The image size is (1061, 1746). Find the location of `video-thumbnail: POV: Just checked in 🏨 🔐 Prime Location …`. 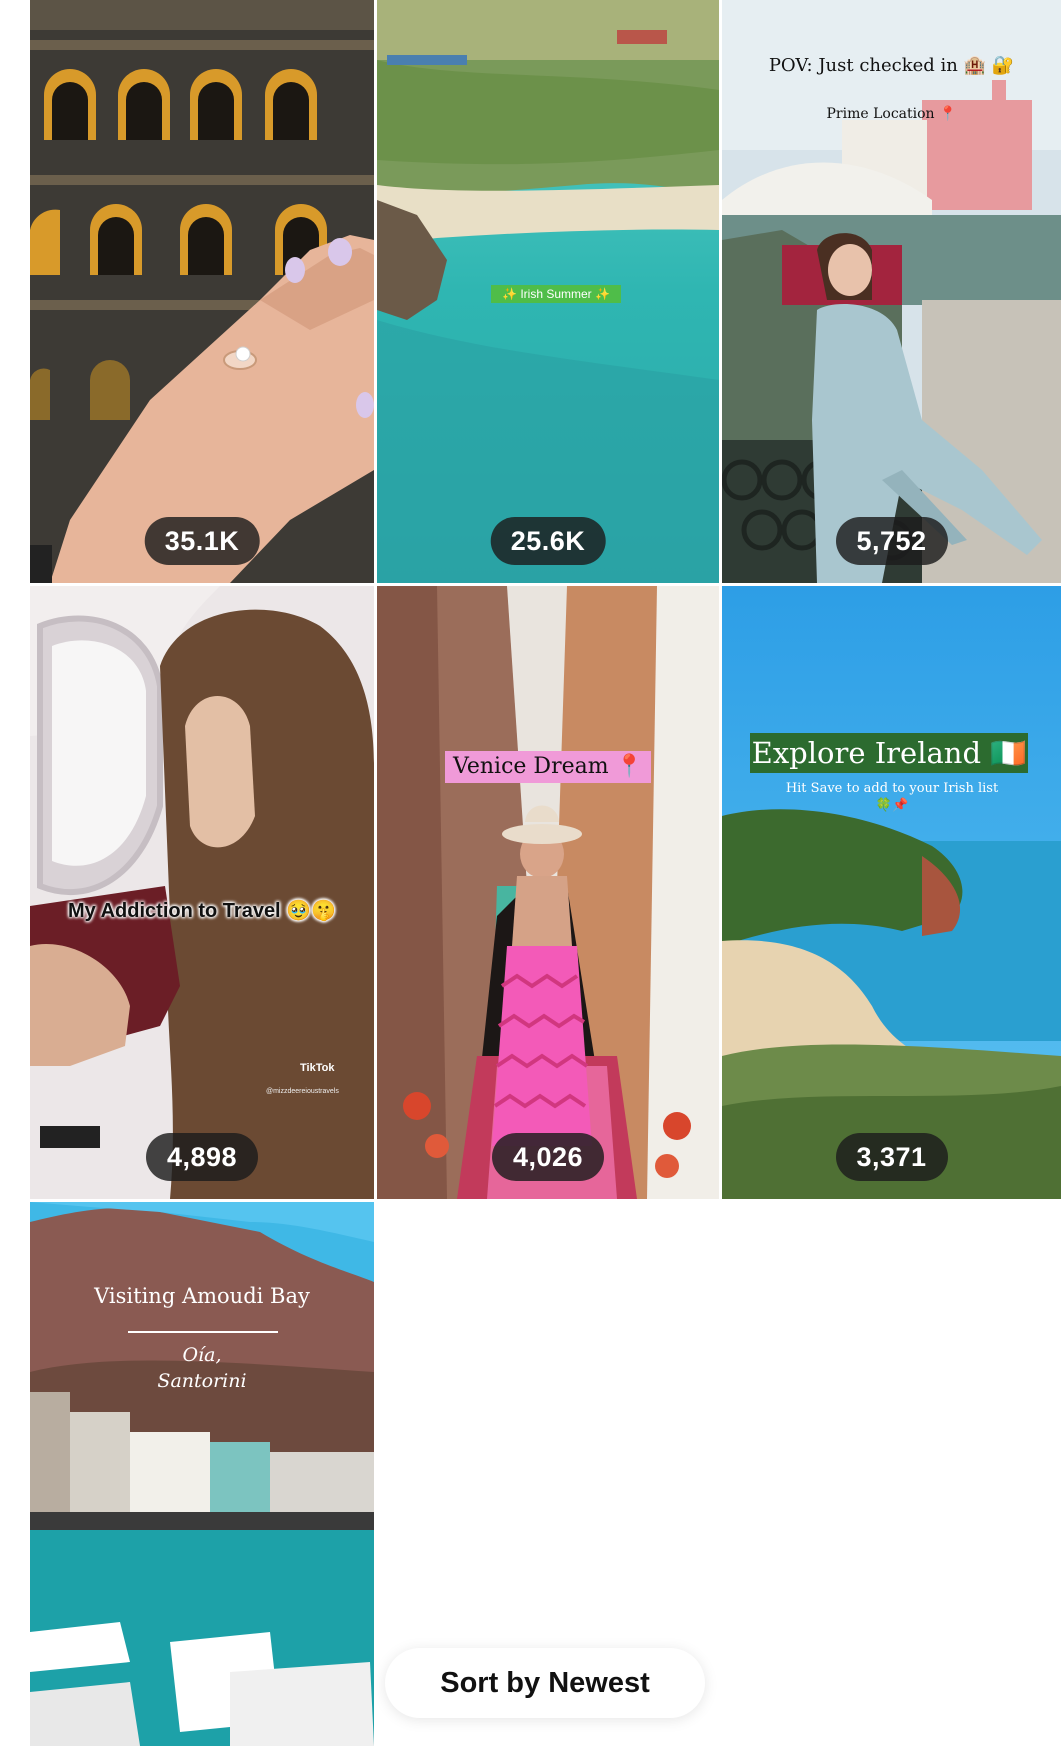

video-thumbnail: POV: Just checked in 🏨 🔐 Prime Location … is located at coordinates (891, 291).